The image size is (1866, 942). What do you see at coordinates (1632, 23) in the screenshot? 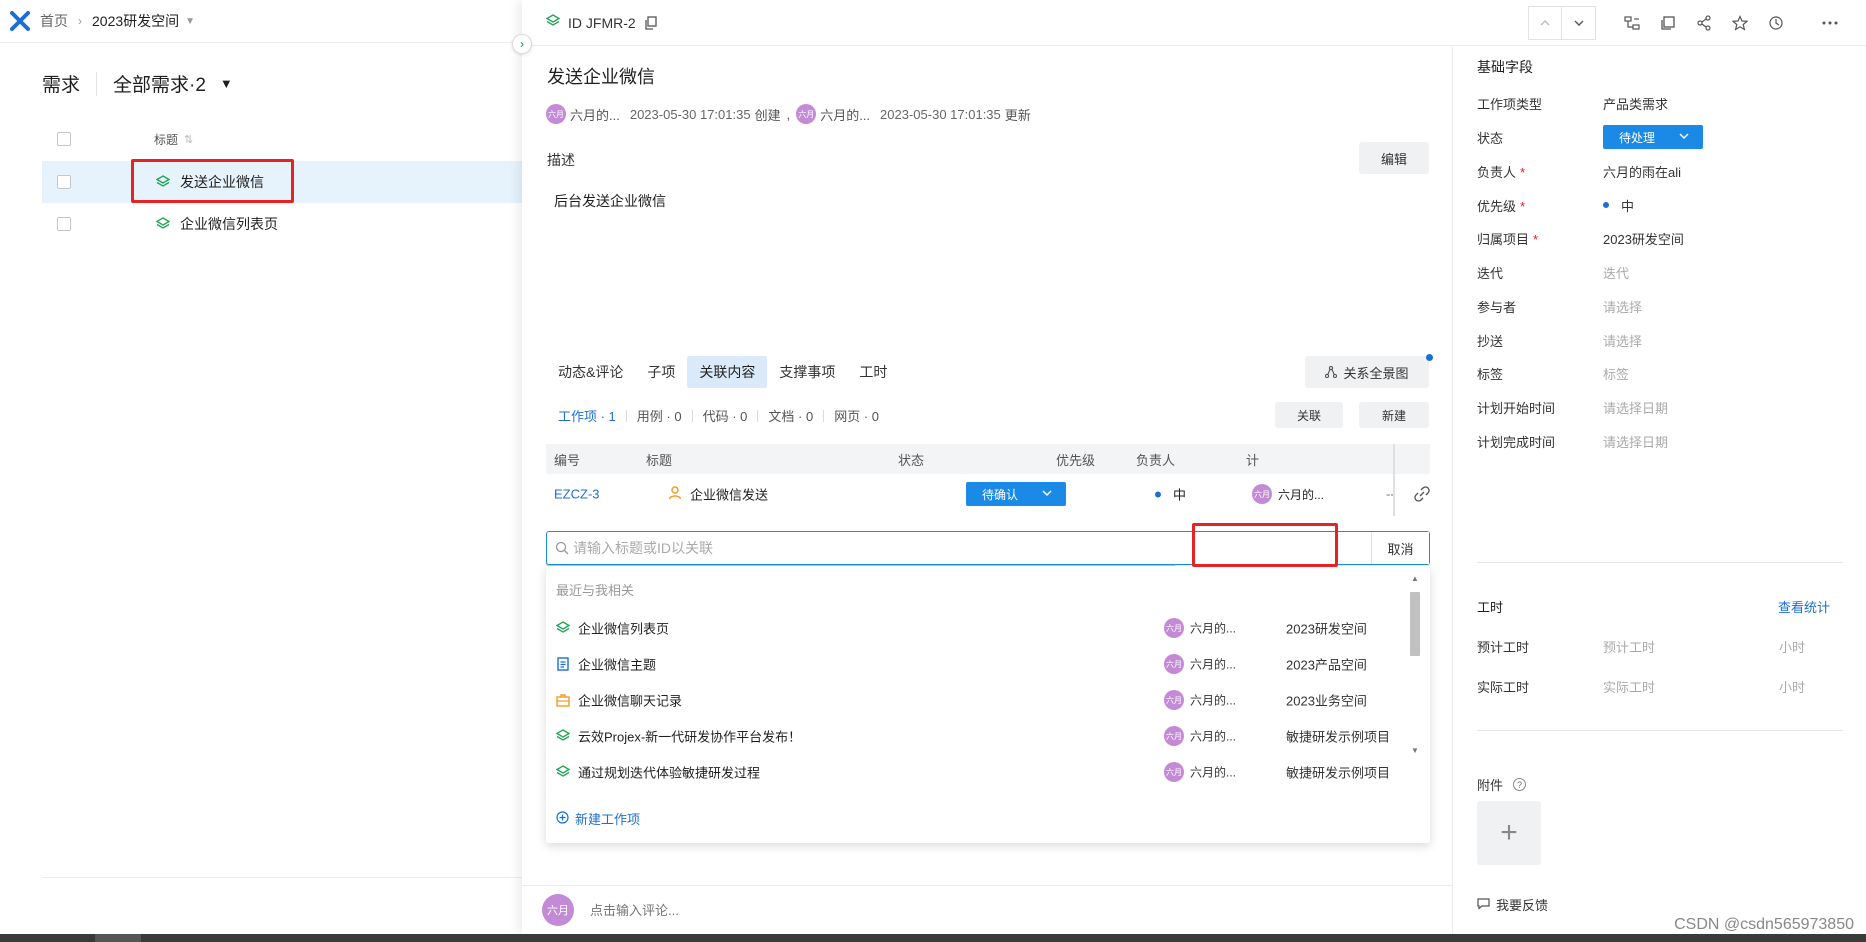
I see `tree-icon` at bounding box center [1632, 23].